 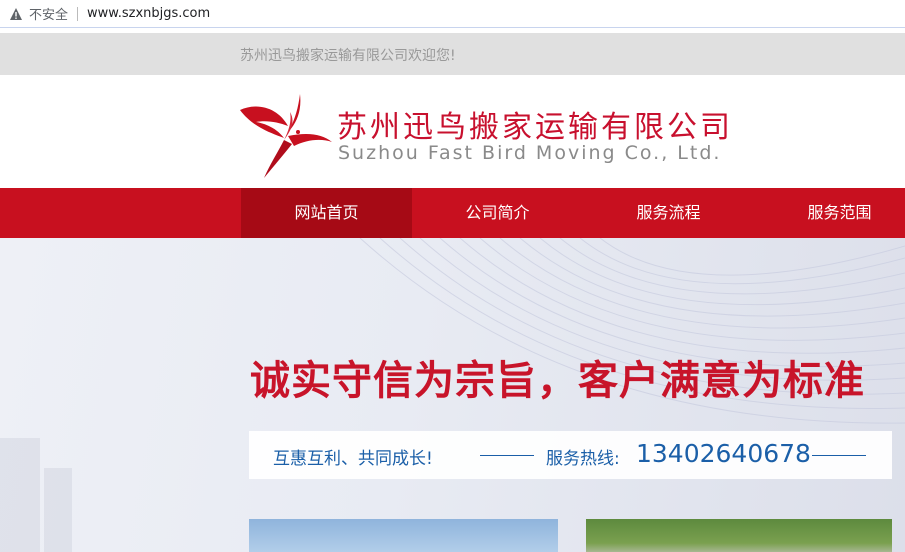 I want to click on welcome-bar: 苏州迅鸟搬家运输有限公司欢迎您!, so click(x=452, y=54).